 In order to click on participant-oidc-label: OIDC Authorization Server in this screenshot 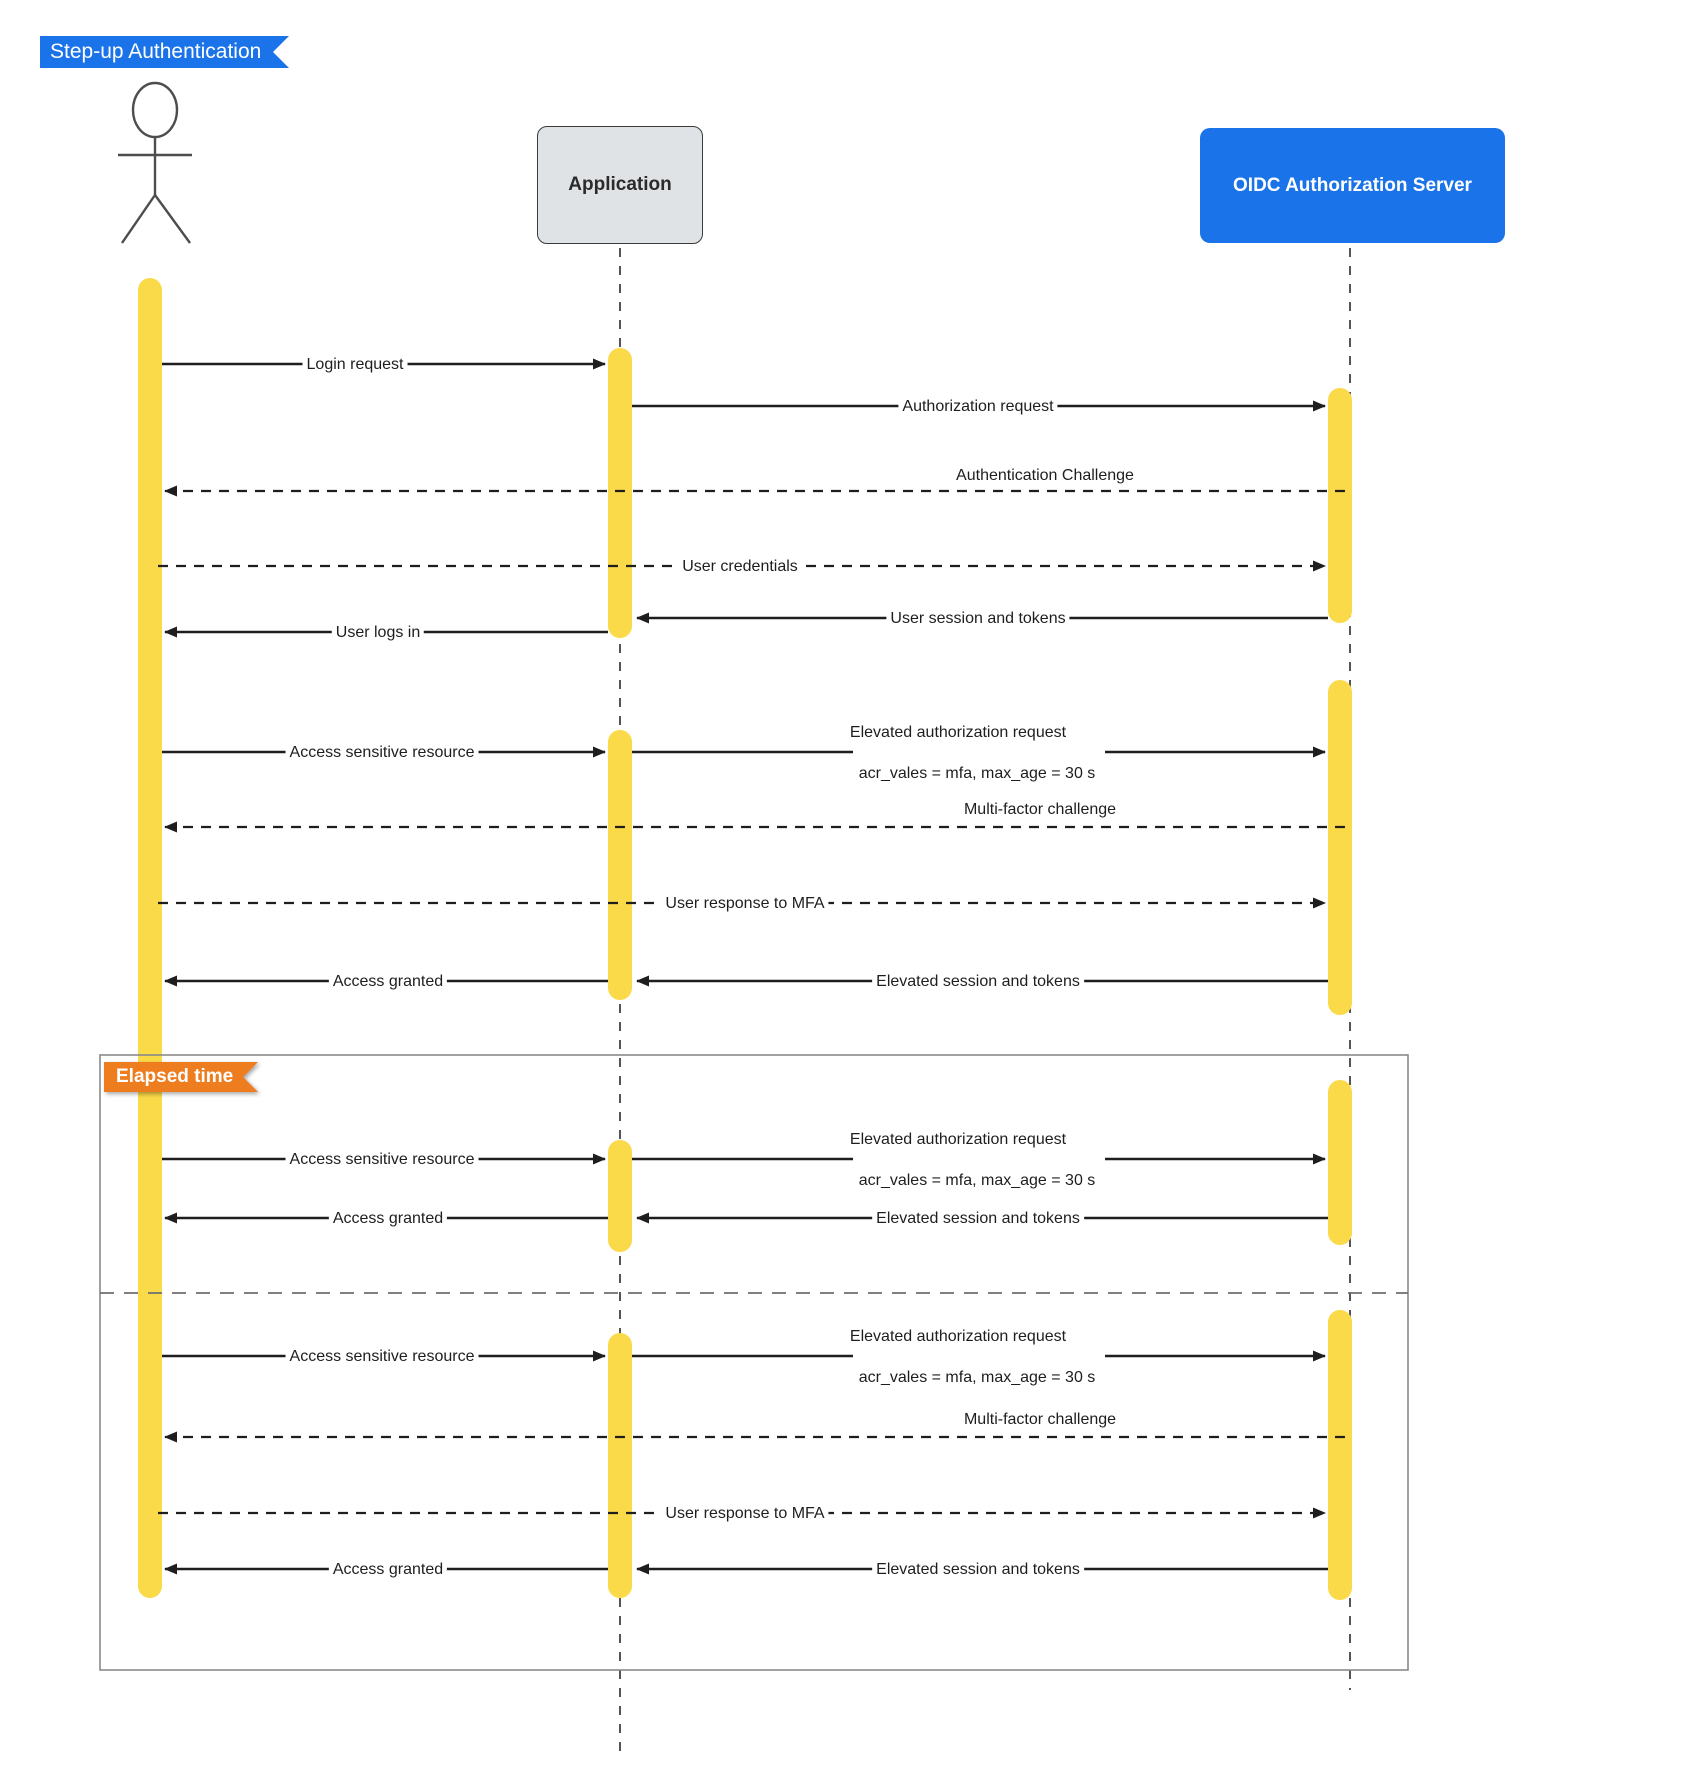, I will do `click(1352, 185)`.